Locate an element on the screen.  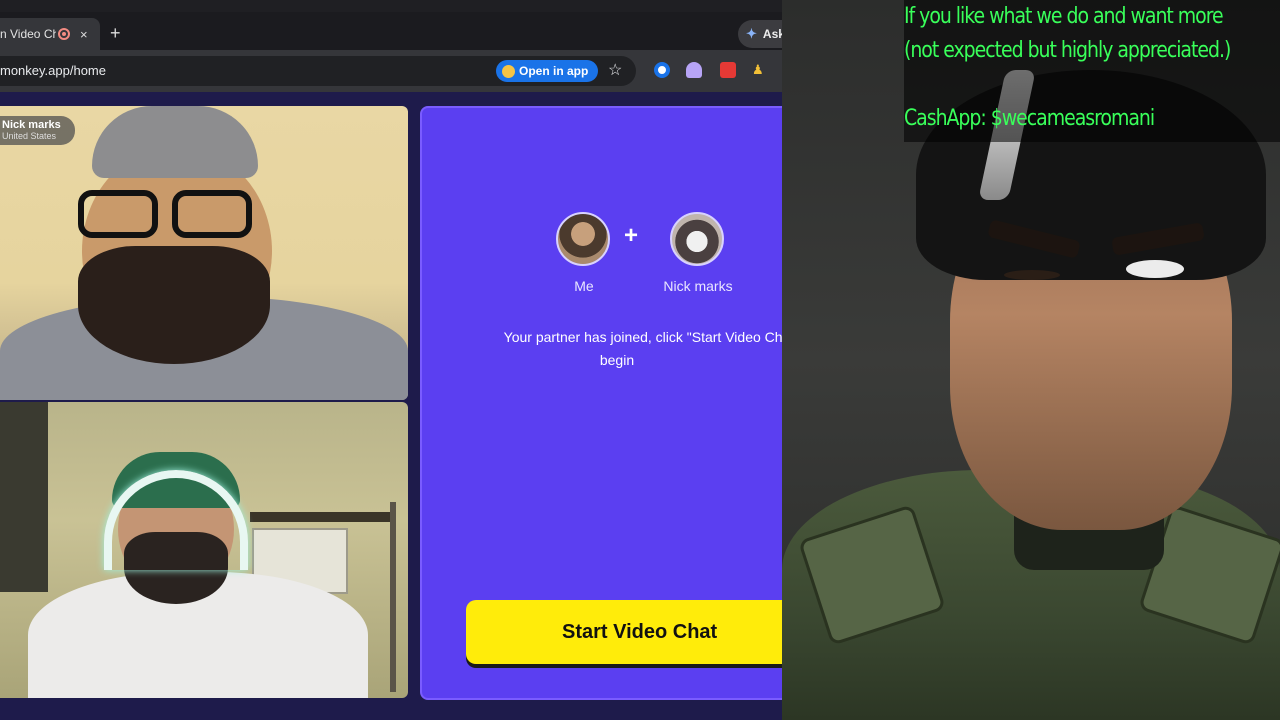
start-video-chat-button: Start Video Chat is located at coordinates (624, 632).